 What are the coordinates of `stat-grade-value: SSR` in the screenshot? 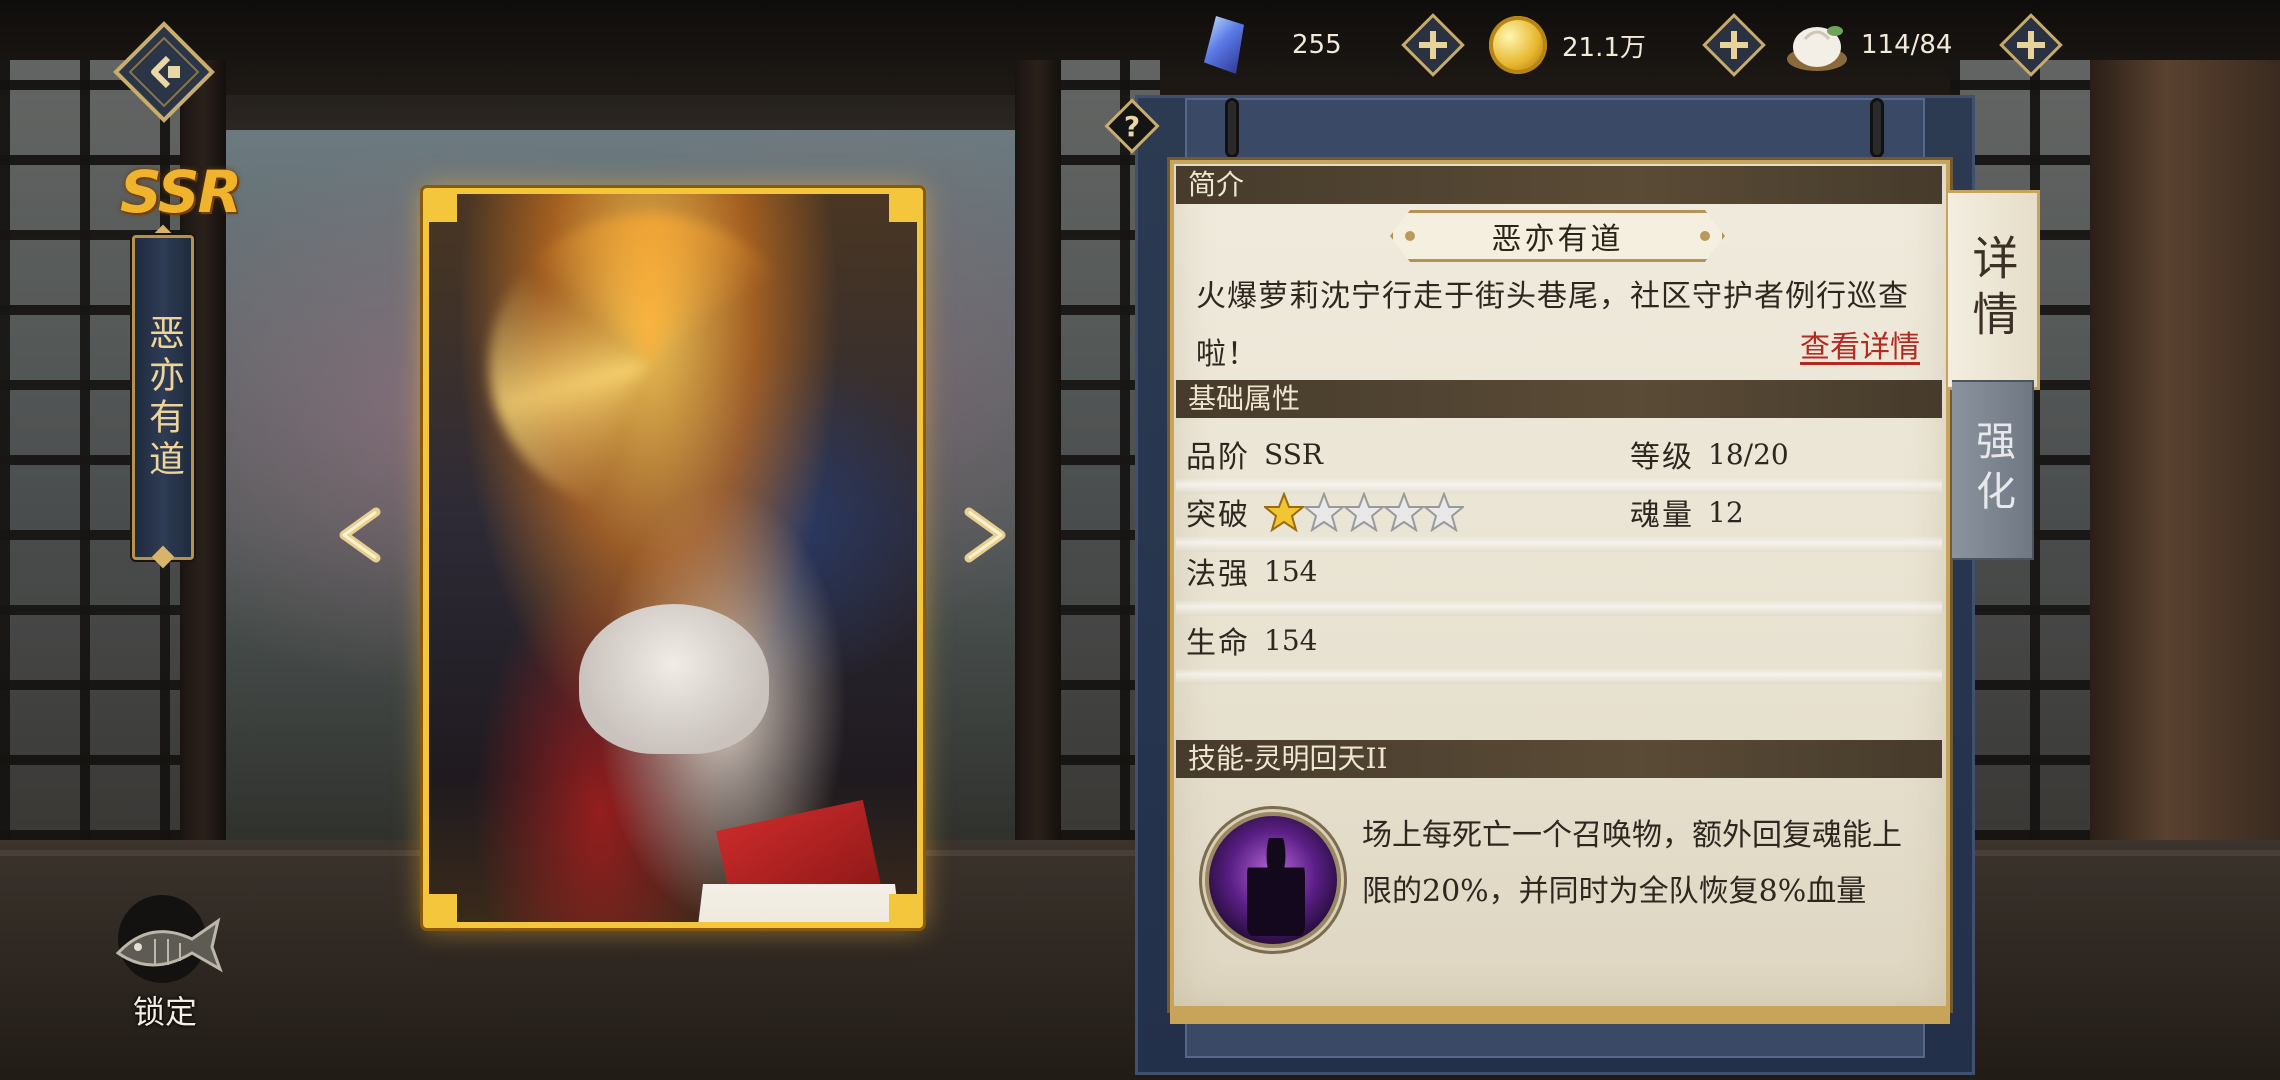 It's located at (1293, 454).